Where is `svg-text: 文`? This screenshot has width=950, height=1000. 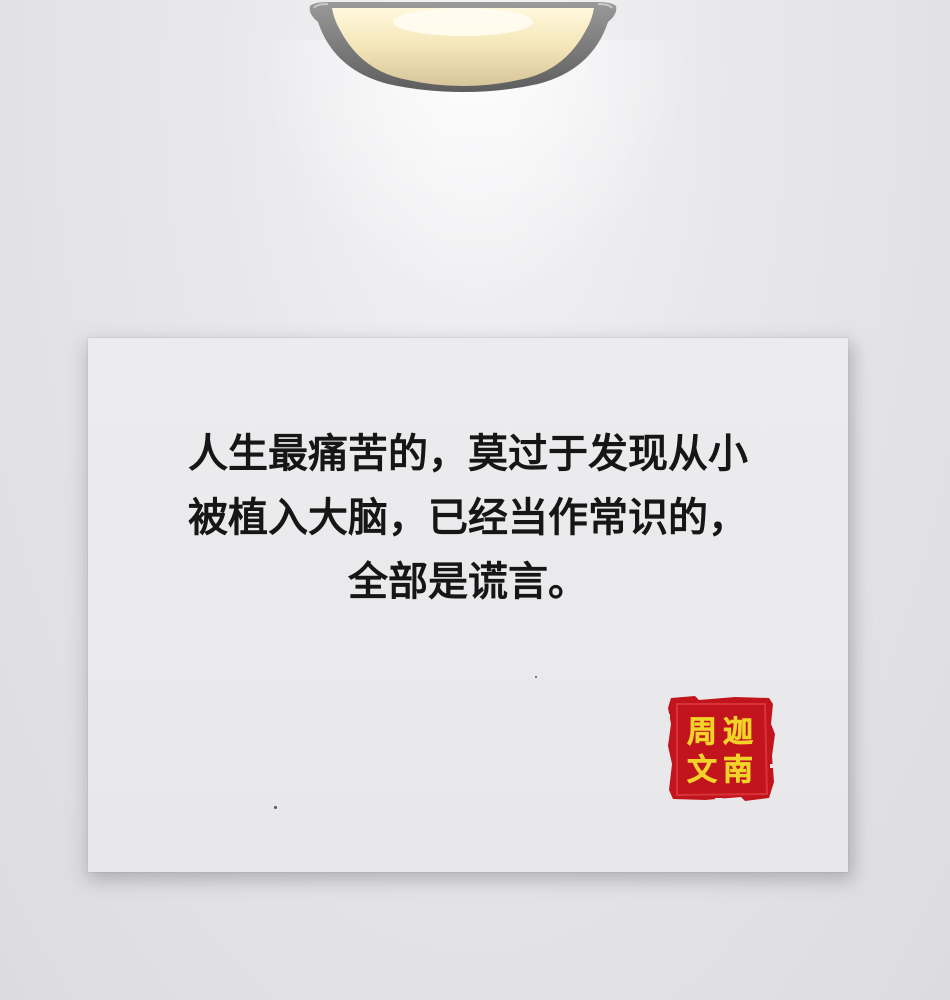
svg-text: 文 is located at coordinates (702, 770).